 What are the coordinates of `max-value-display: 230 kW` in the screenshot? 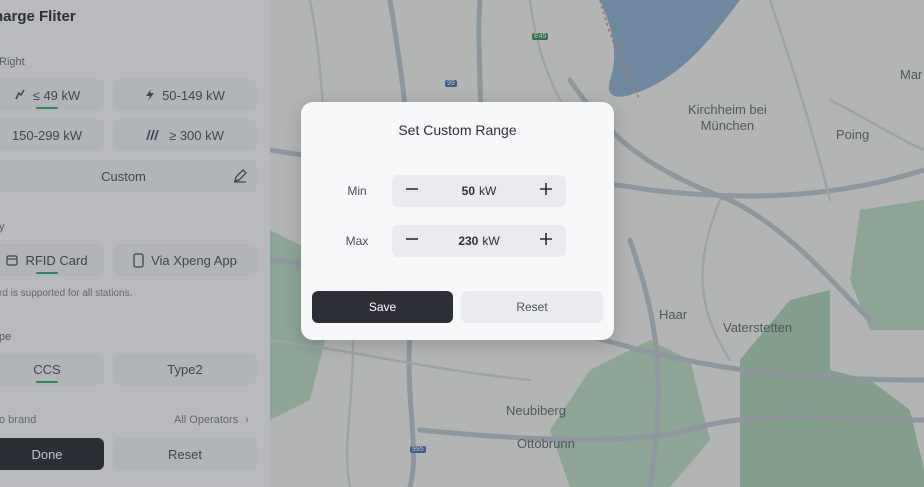 It's located at (479, 241).